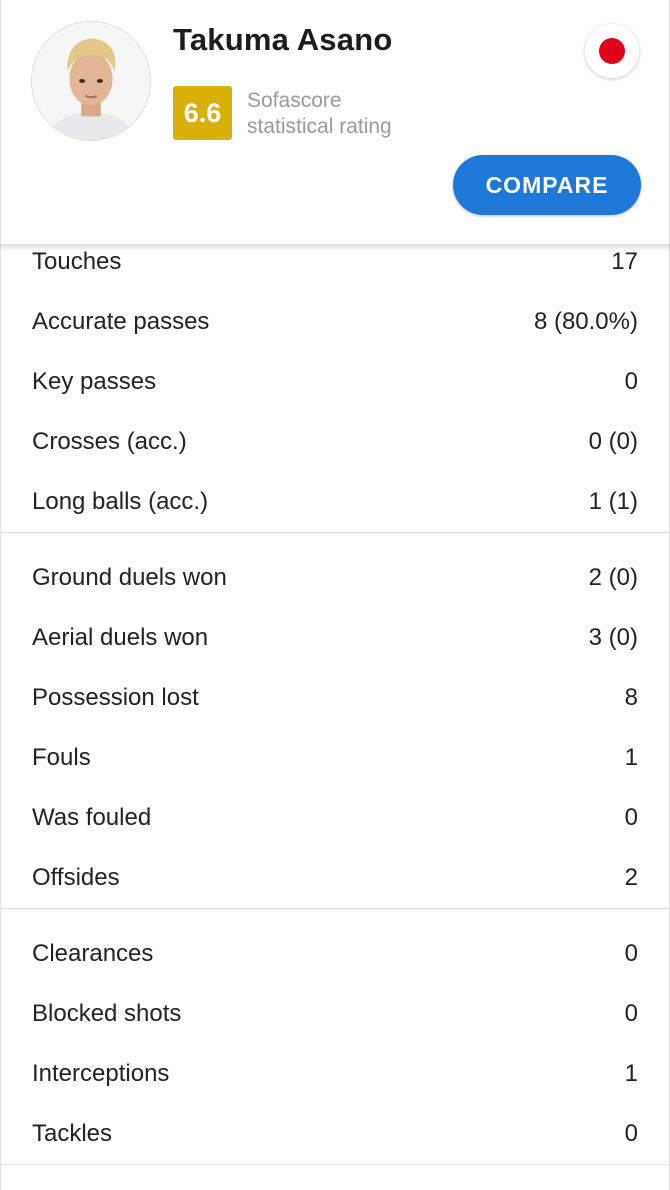 This screenshot has height=1190, width=670. What do you see at coordinates (93, 953) in the screenshot?
I see `stat-label: Clearances` at bounding box center [93, 953].